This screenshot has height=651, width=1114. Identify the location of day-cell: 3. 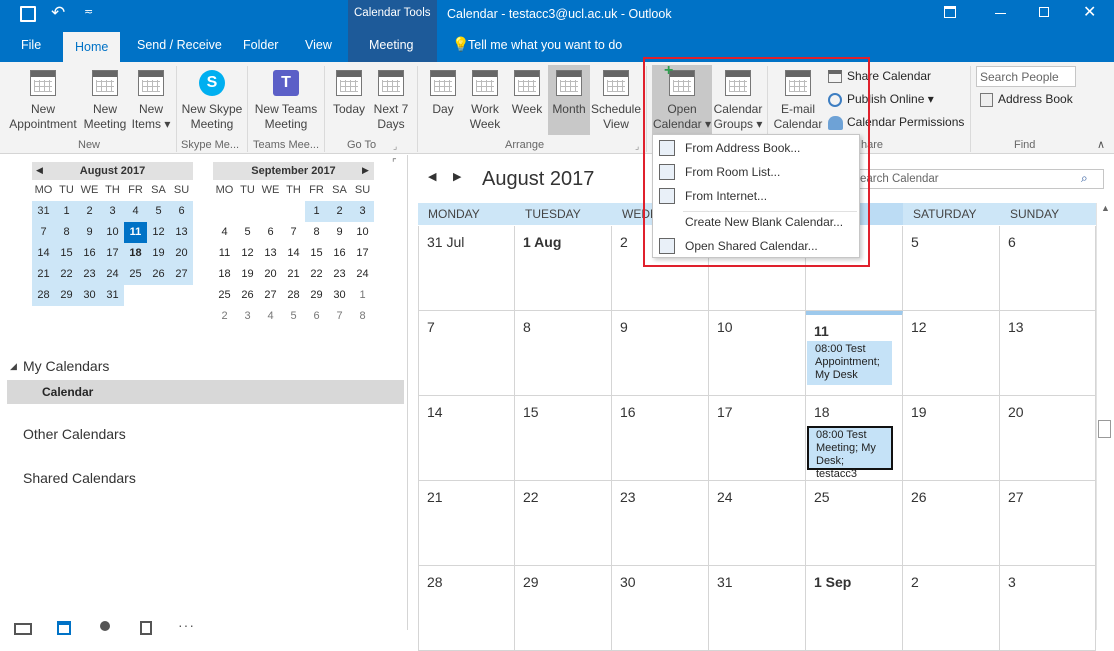
(1048, 608).